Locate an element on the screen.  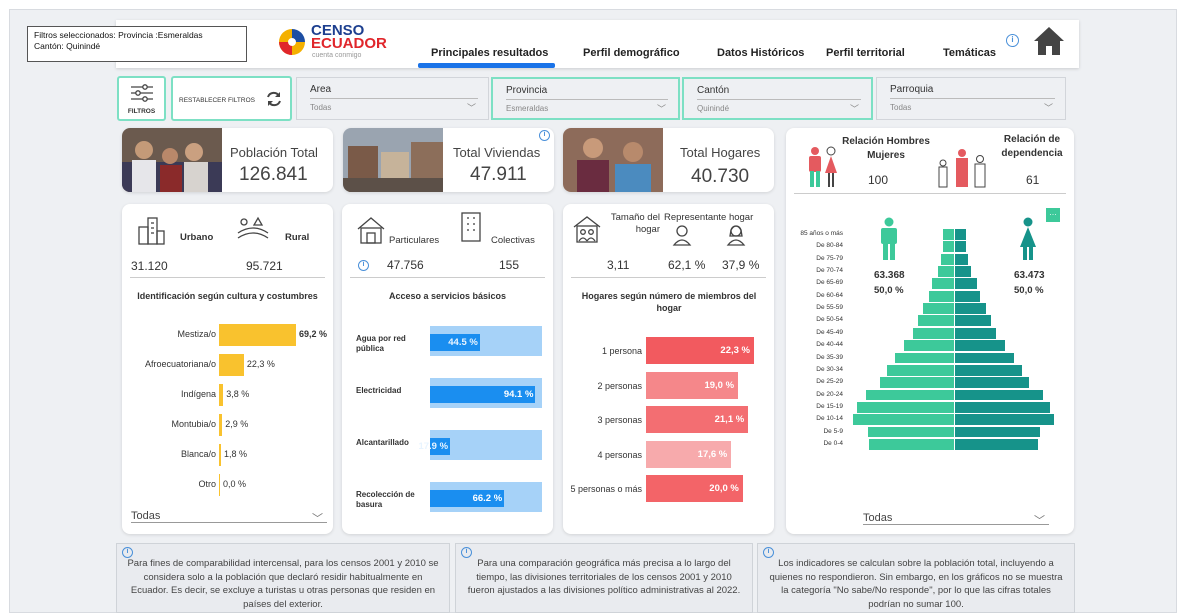
home-icon is located at coordinates (1049, 41).